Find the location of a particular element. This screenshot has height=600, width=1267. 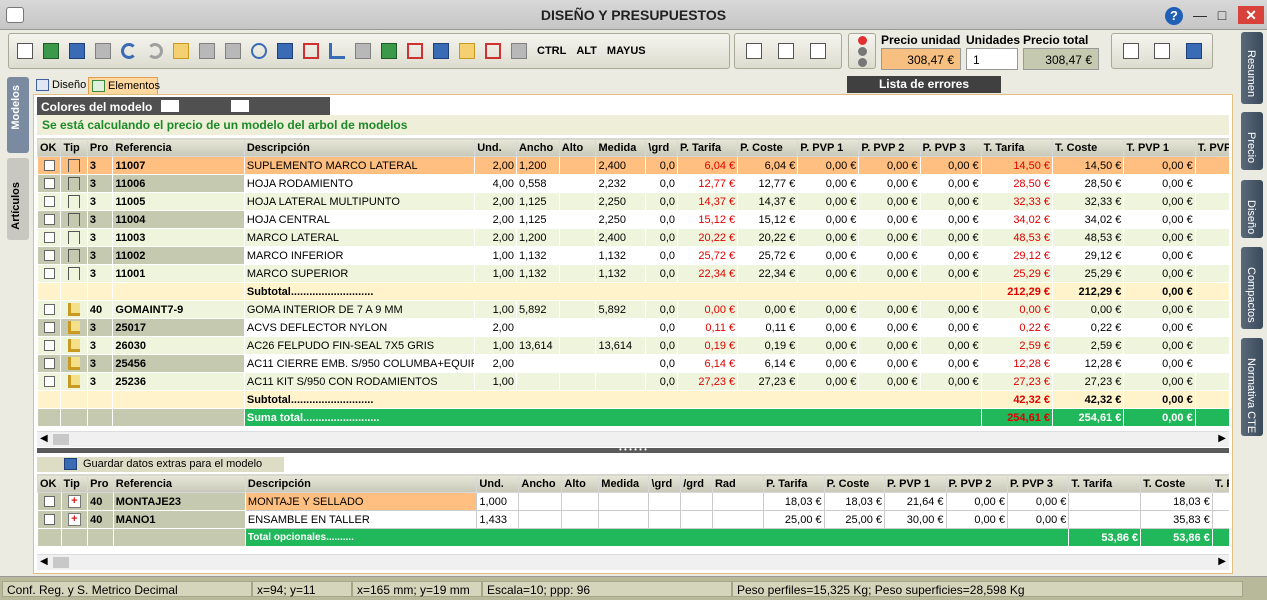

scroll-thumb is located at coordinates (61, 439).